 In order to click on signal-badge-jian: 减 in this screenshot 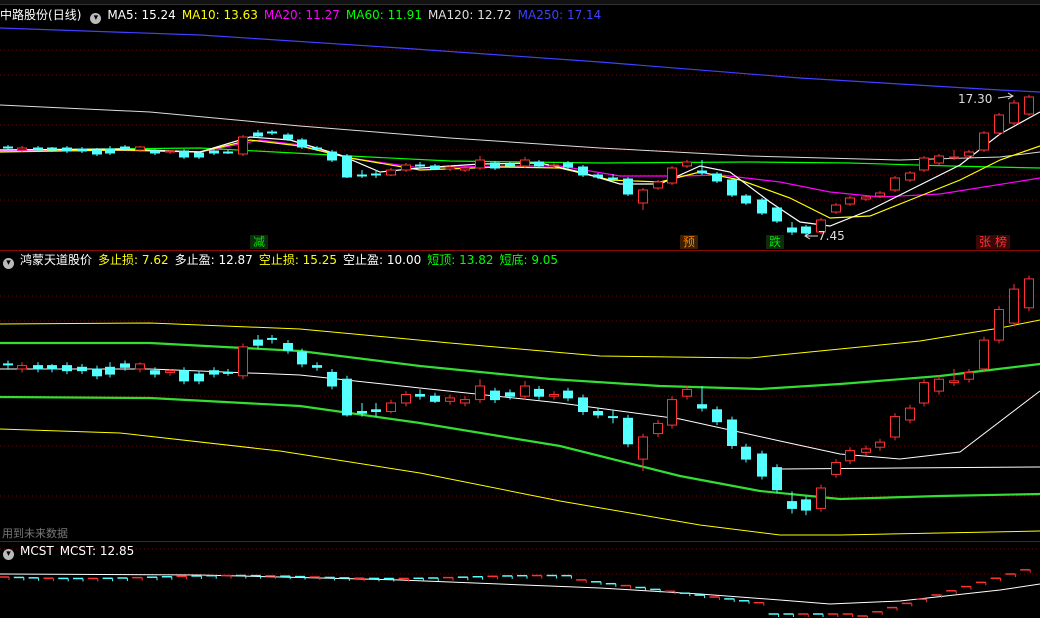, I will do `click(259, 242)`.